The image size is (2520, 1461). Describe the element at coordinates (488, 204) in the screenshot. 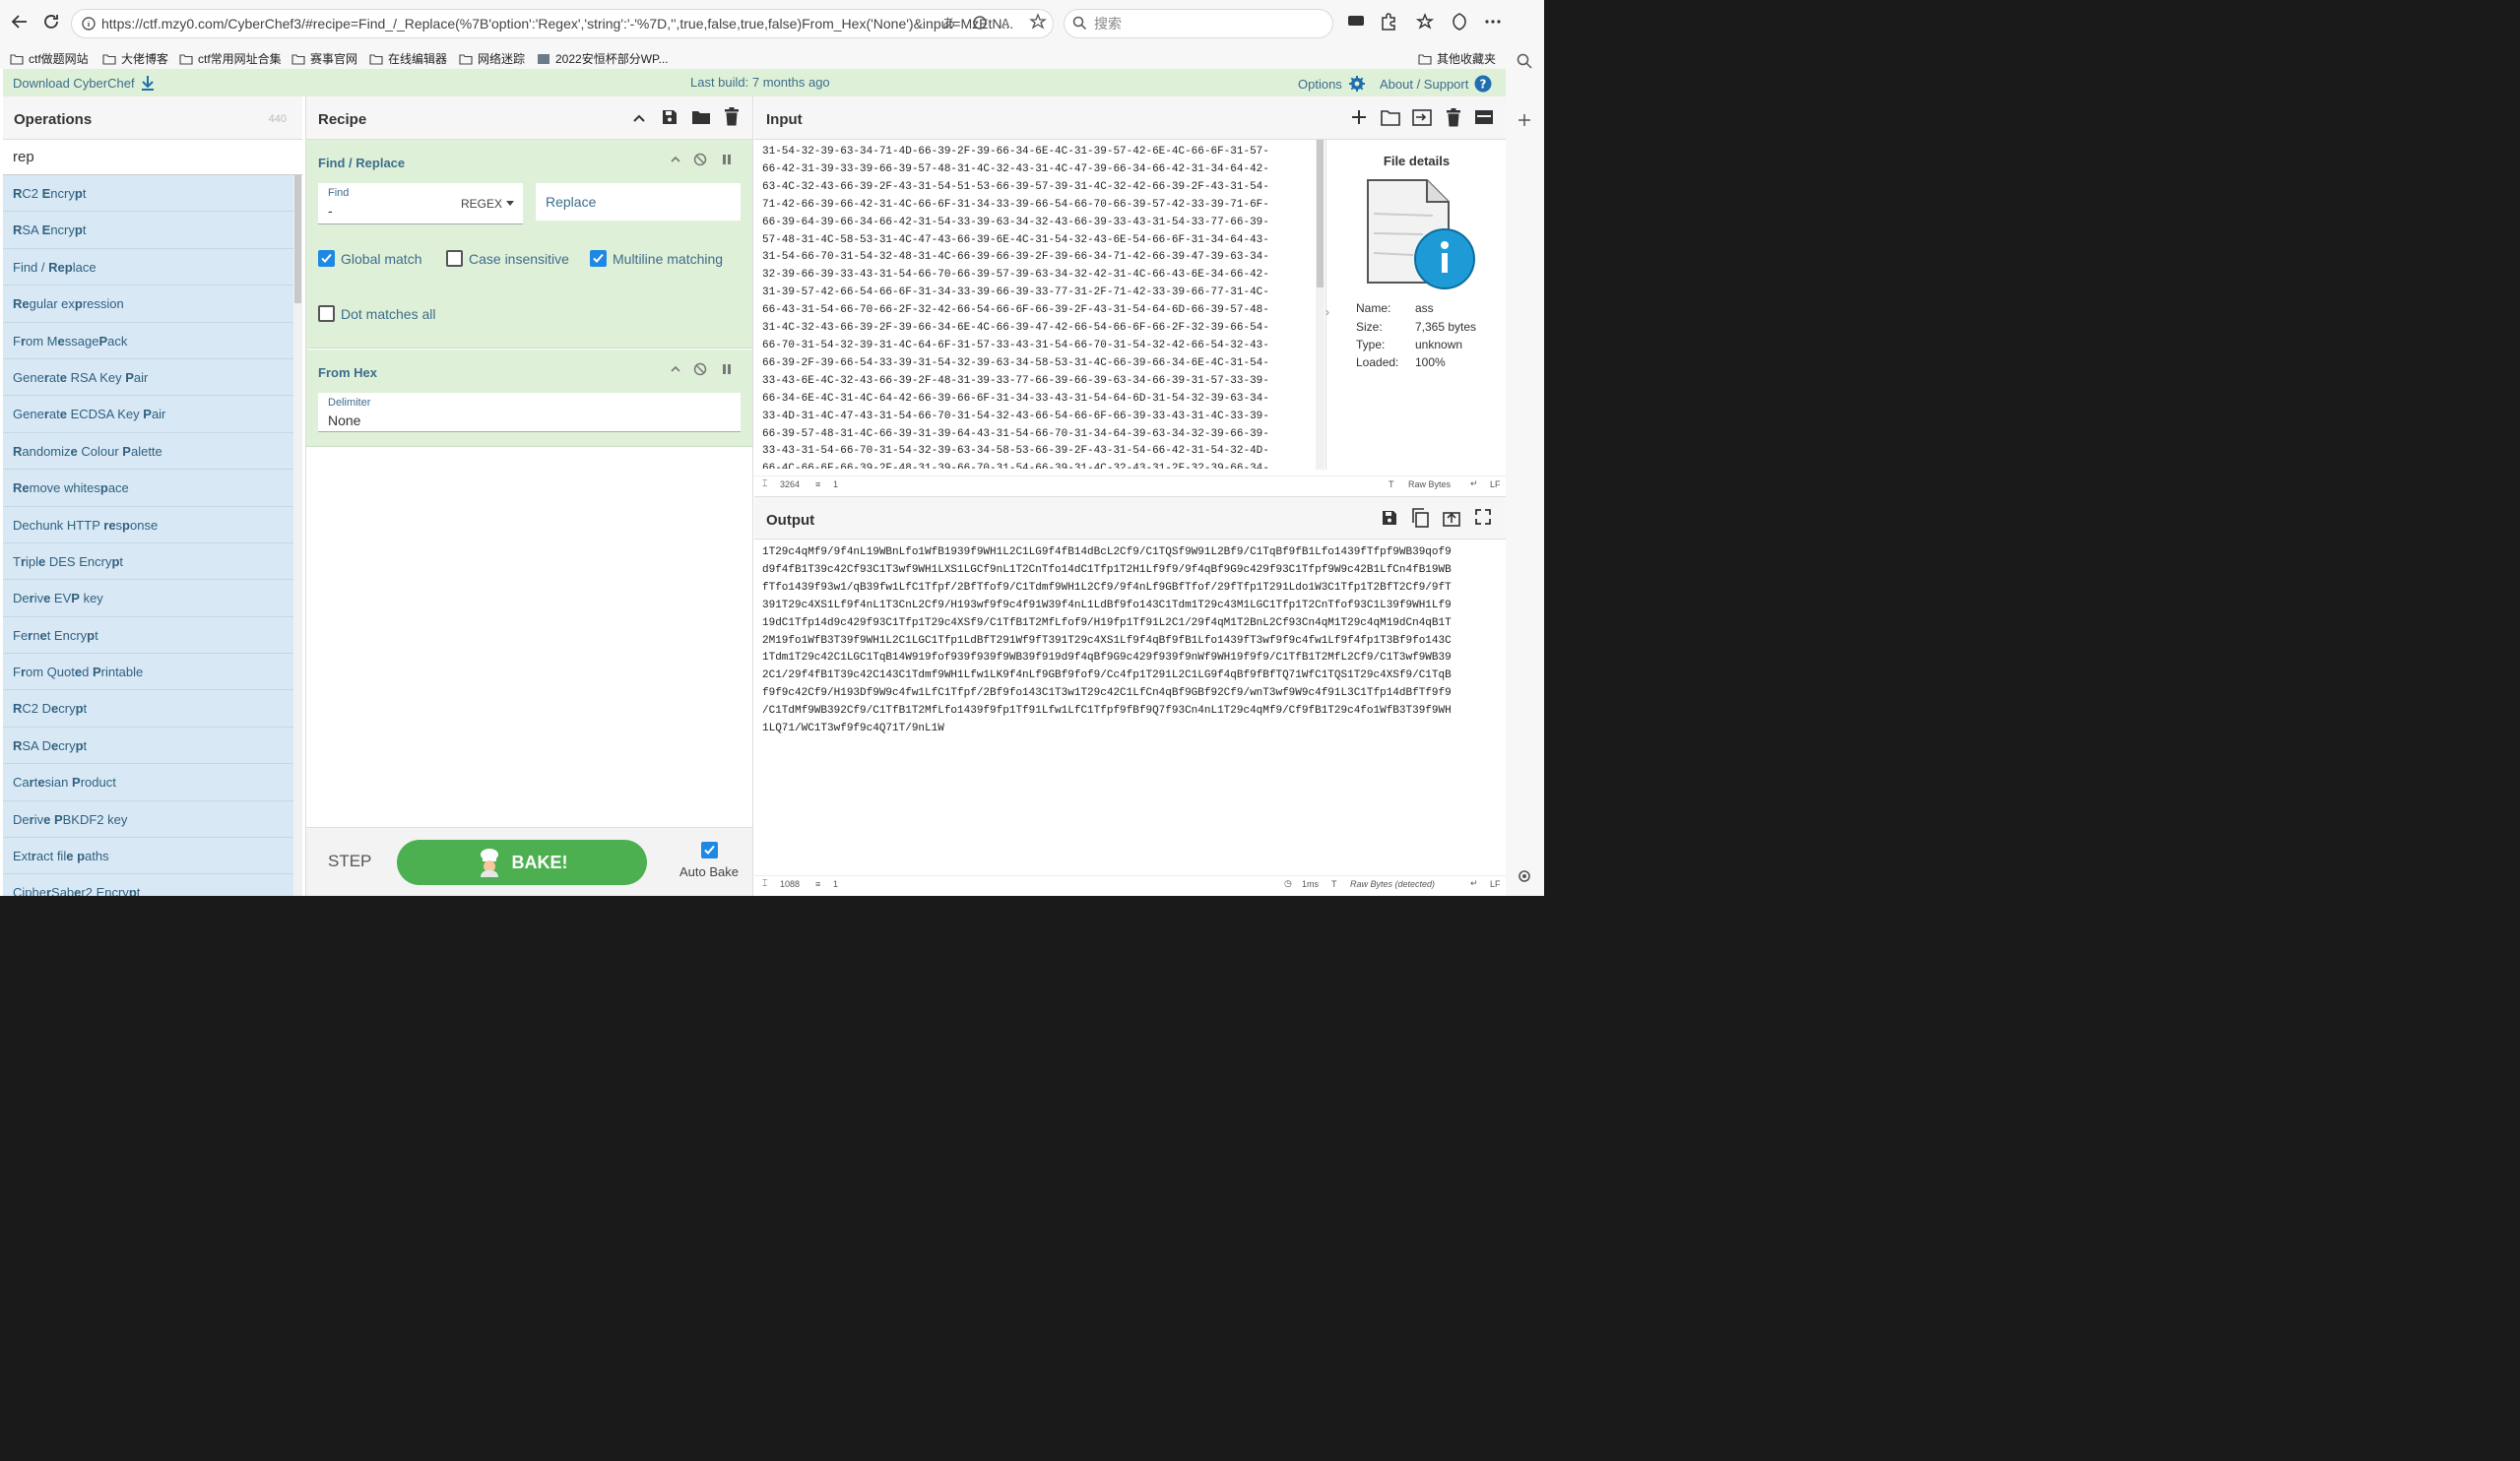

I see `find-mode-dropdown: REGEX` at that location.